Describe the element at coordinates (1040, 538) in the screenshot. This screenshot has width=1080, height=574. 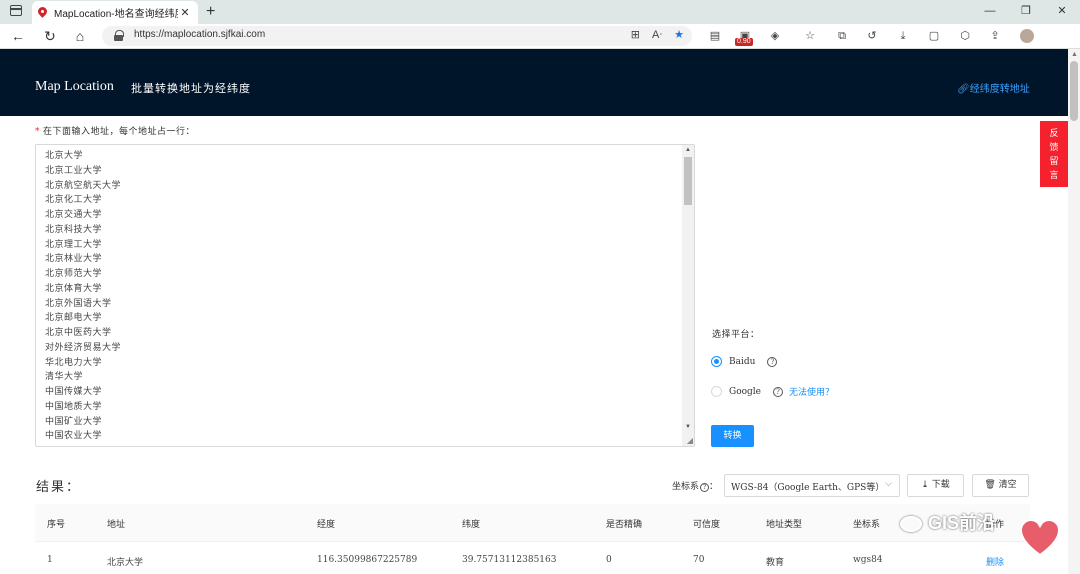
I see `heart-icon` at that location.